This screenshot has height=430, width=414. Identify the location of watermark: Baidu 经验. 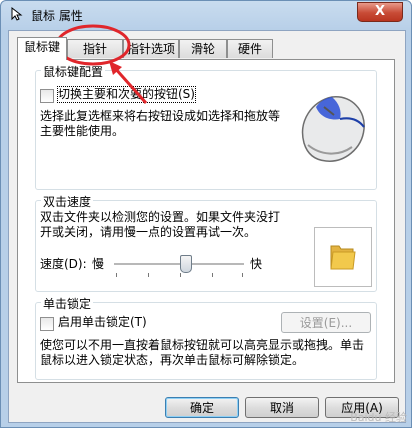
(378, 417).